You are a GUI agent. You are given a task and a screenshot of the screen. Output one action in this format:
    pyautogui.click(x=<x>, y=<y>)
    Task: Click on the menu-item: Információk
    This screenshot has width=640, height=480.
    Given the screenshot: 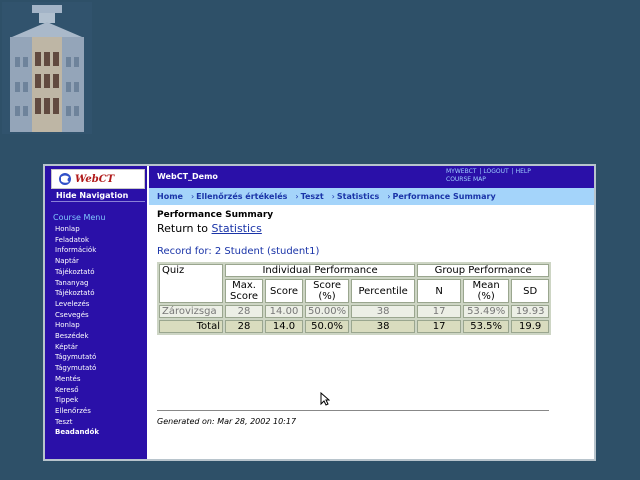 What is the action you would take?
    pyautogui.click(x=77, y=250)
    